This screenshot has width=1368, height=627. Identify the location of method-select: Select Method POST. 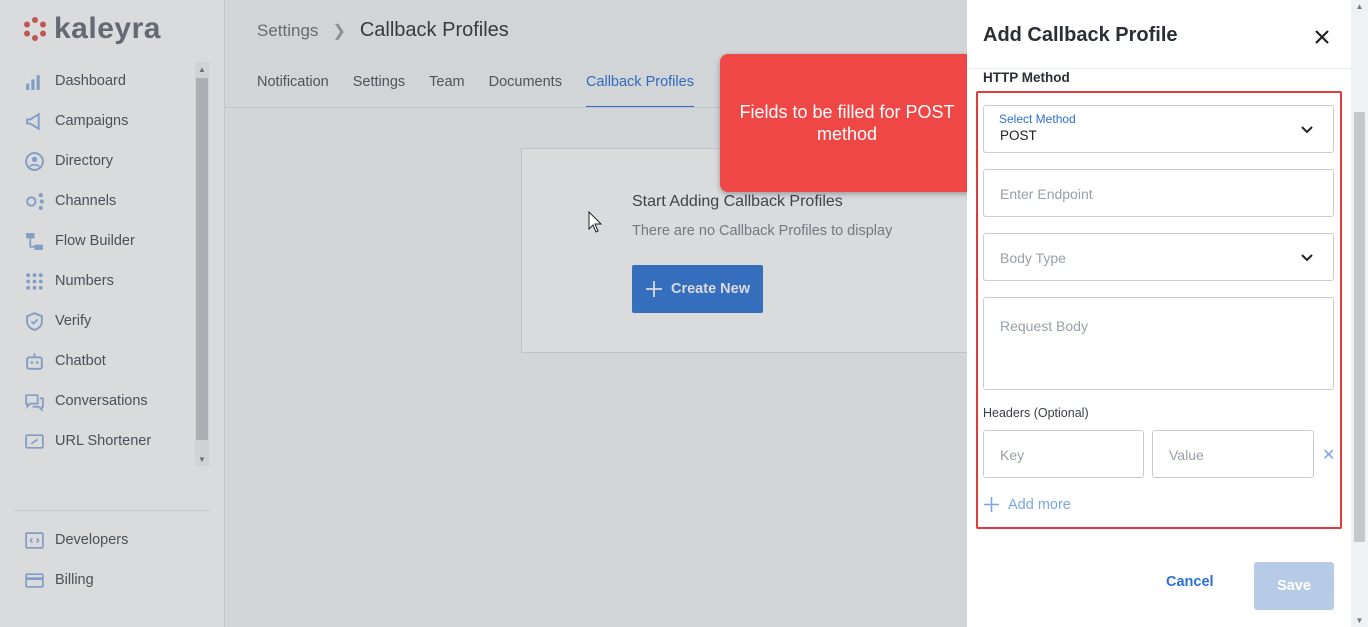
(1158, 129).